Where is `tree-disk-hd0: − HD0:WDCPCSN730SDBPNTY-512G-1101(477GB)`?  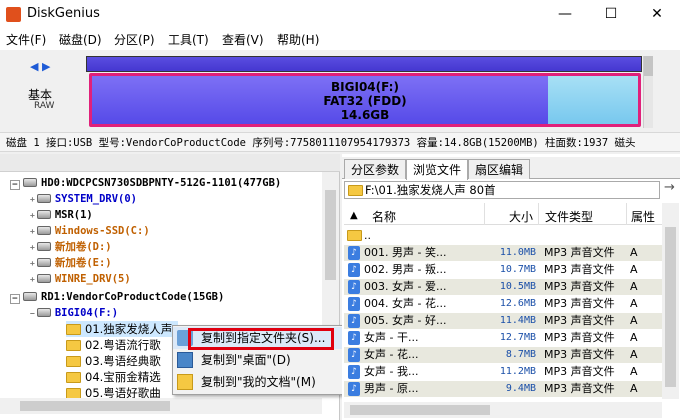 tree-disk-hd0: − HD0:WDCPCSN730SDBPNTY-512G-1101(477GB) is located at coordinates (145, 183).